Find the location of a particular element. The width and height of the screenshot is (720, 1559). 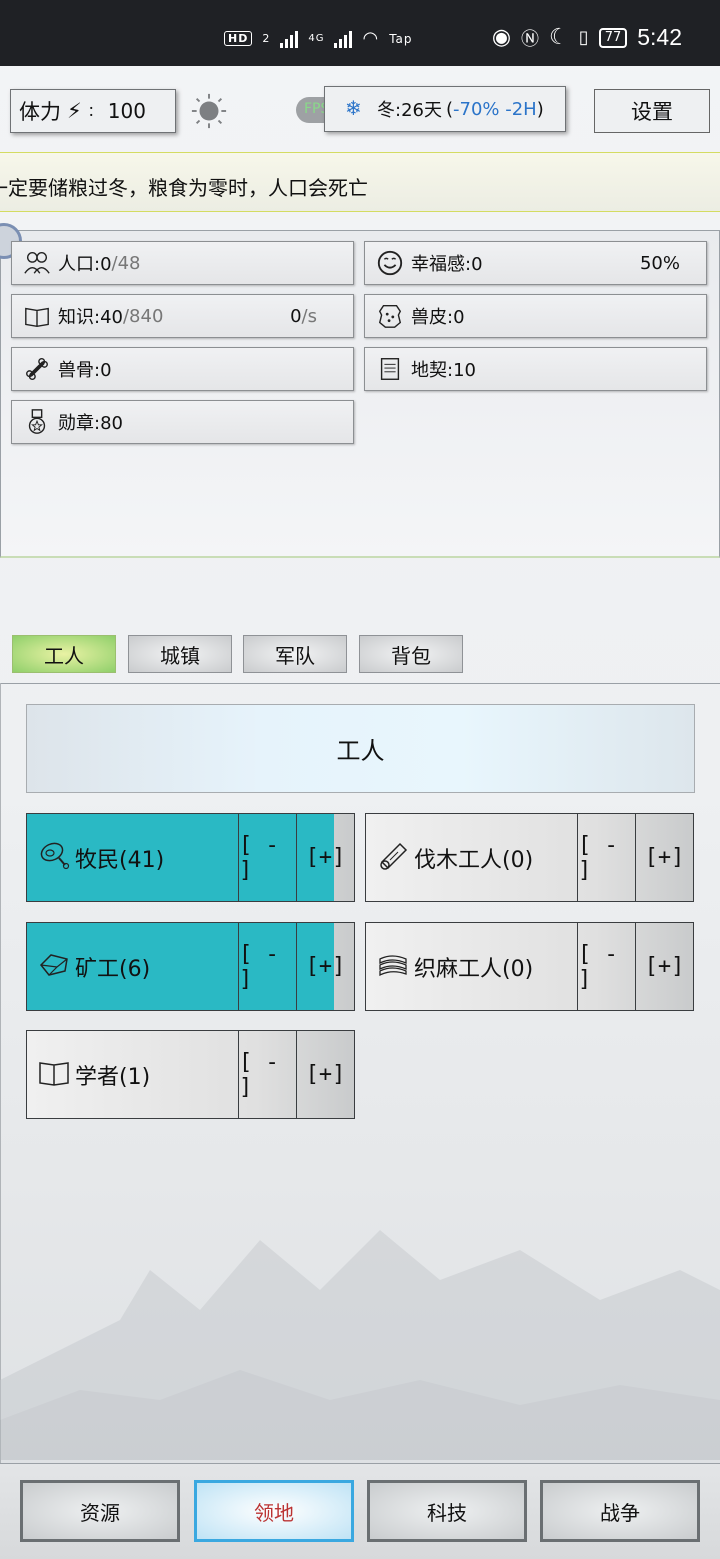

vibrate-icon: ▯ is located at coordinates (583, 37).